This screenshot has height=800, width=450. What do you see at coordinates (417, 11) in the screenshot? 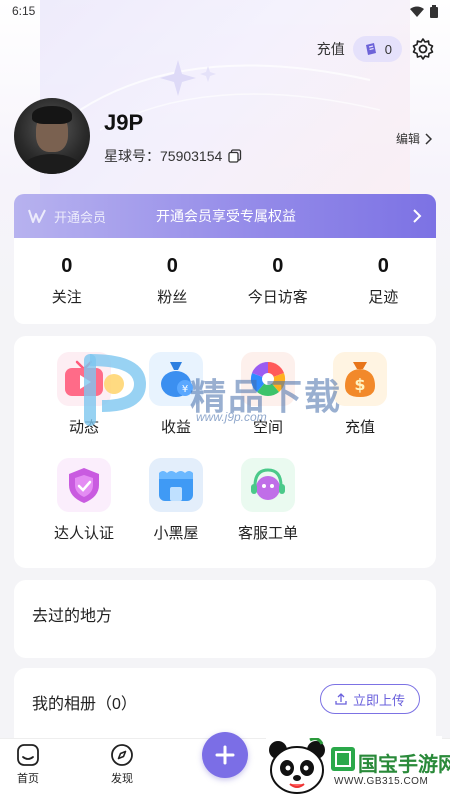
I see `wifi-icon` at bounding box center [417, 11].